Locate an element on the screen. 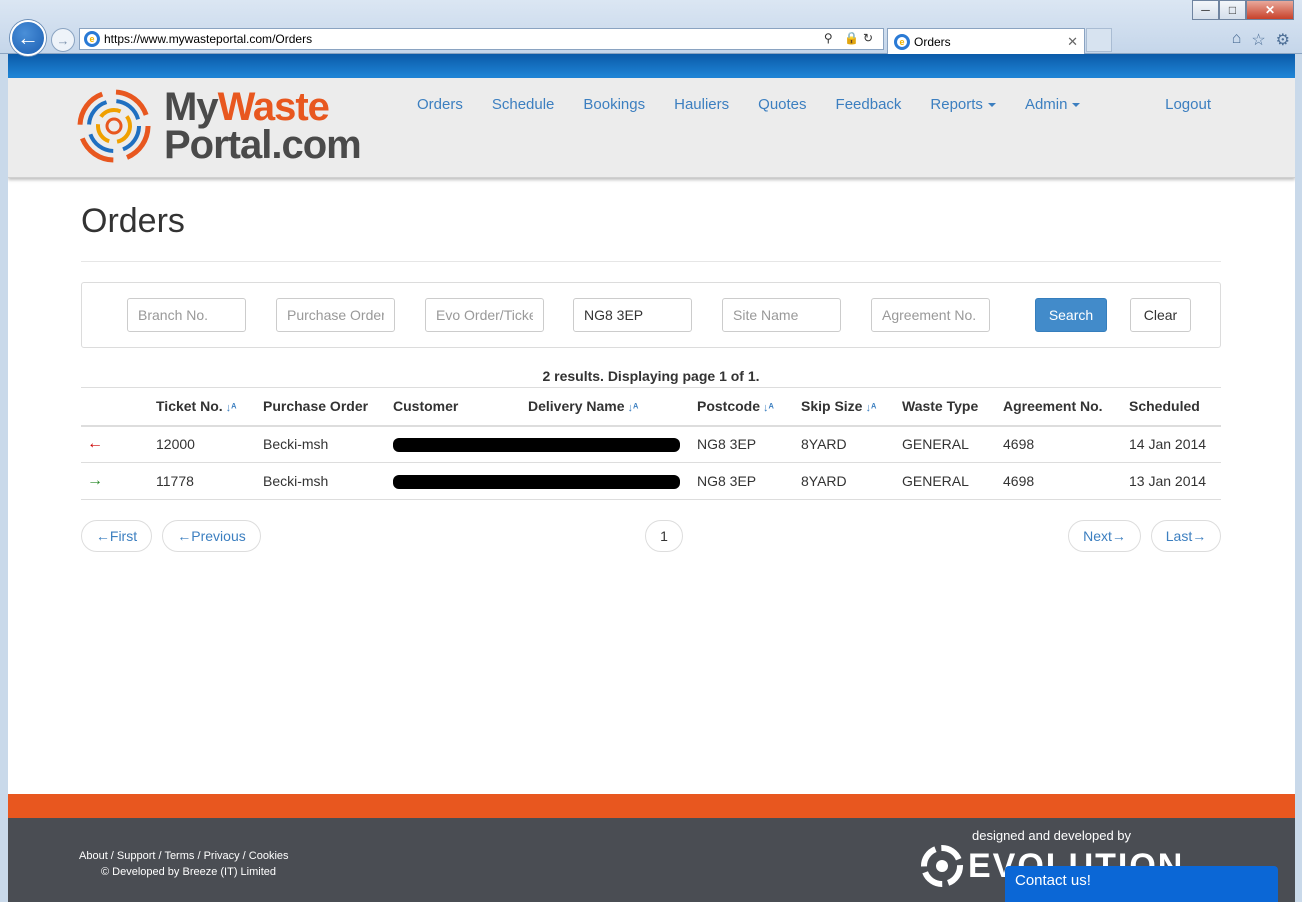 Image resolution: width=1302 pixels, height=902 pixels. nav-schedule: Schedule is located at coordinates (523, 104).